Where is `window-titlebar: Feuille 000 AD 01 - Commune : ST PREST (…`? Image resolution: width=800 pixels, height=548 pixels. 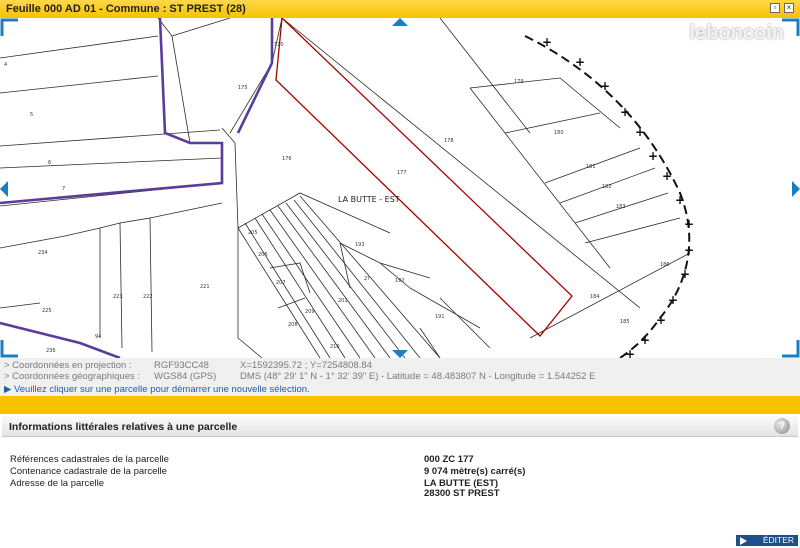
window-titlebar: Feuille 000 AD 01 - Commune : ST PREST (… is located at coordinates (400, 9).